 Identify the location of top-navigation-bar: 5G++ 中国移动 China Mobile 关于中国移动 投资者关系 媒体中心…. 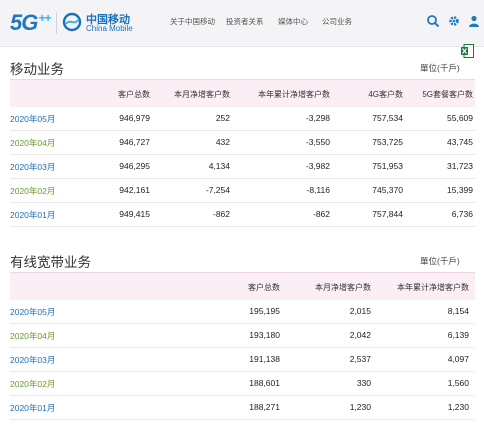
(242, 23).